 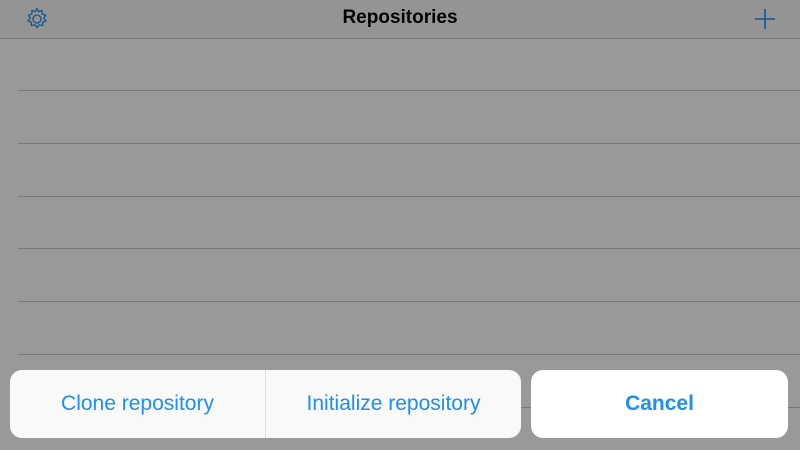 I want to click on action-sheet-actions: Clone repository Initialize repository, so click(x=265, y=404).